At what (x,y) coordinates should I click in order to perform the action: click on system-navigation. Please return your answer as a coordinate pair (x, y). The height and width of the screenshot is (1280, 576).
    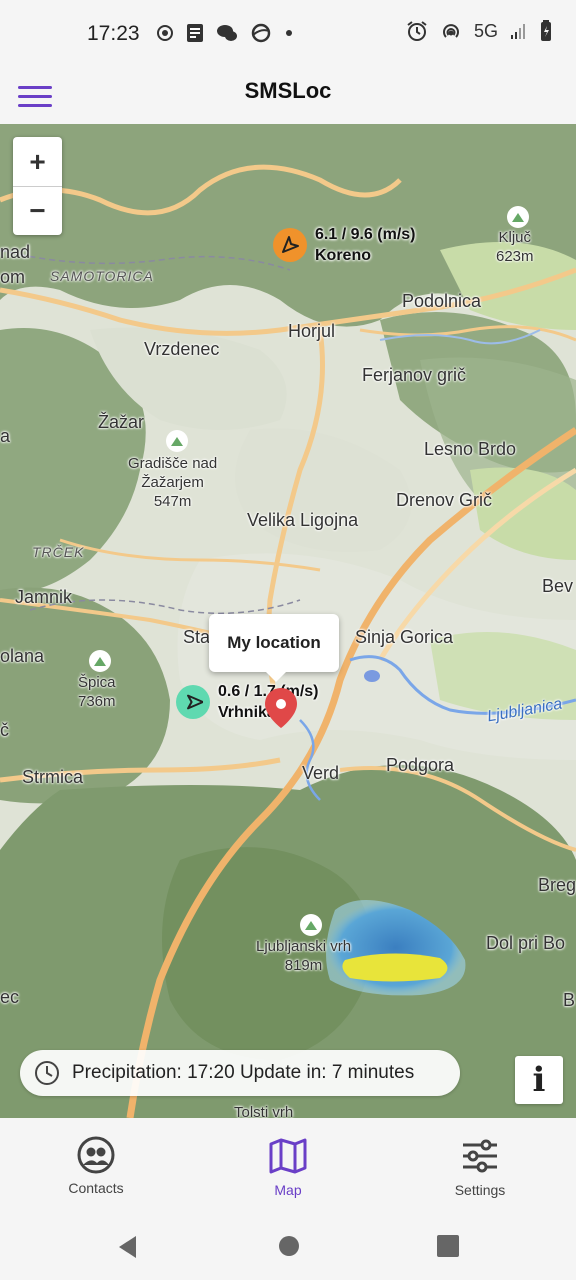
    Looking at the image, I should click on (288, 1247).